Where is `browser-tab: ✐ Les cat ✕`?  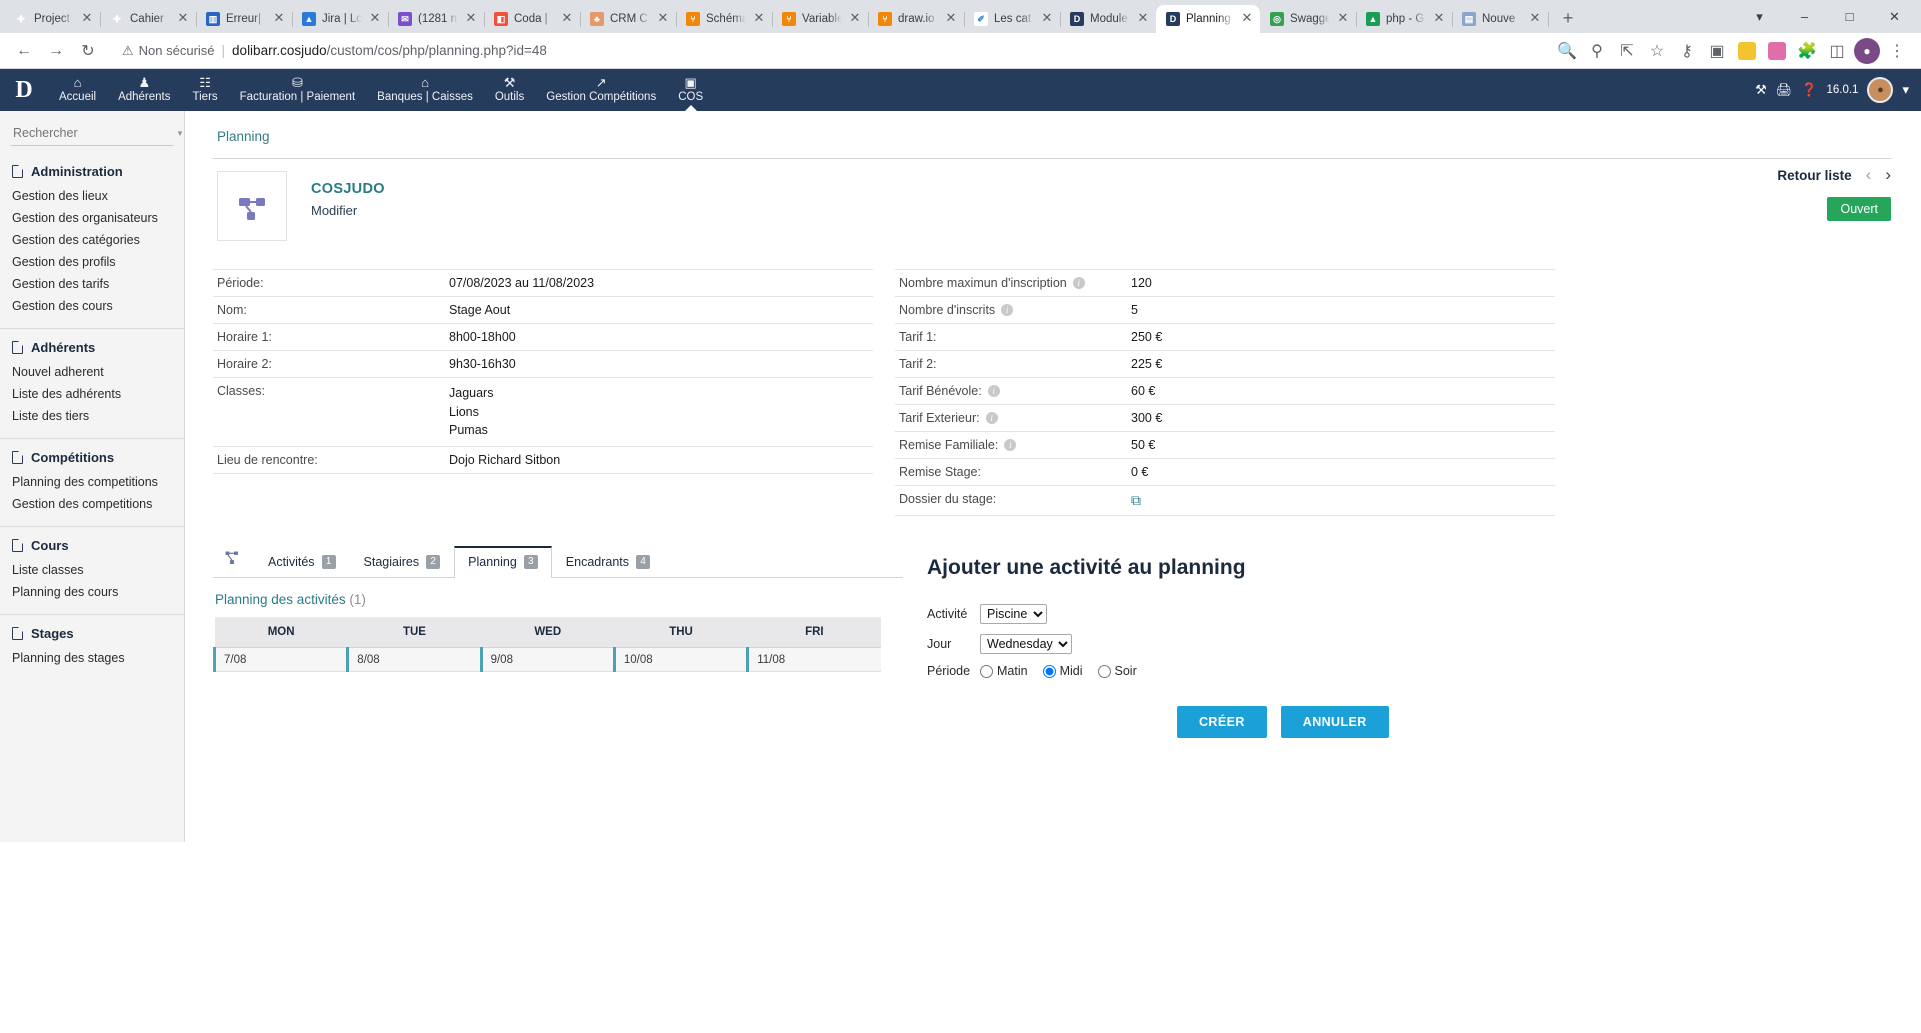
browser-tab: ✐ Les cat ✕ is located at coordinates (1012, 19).